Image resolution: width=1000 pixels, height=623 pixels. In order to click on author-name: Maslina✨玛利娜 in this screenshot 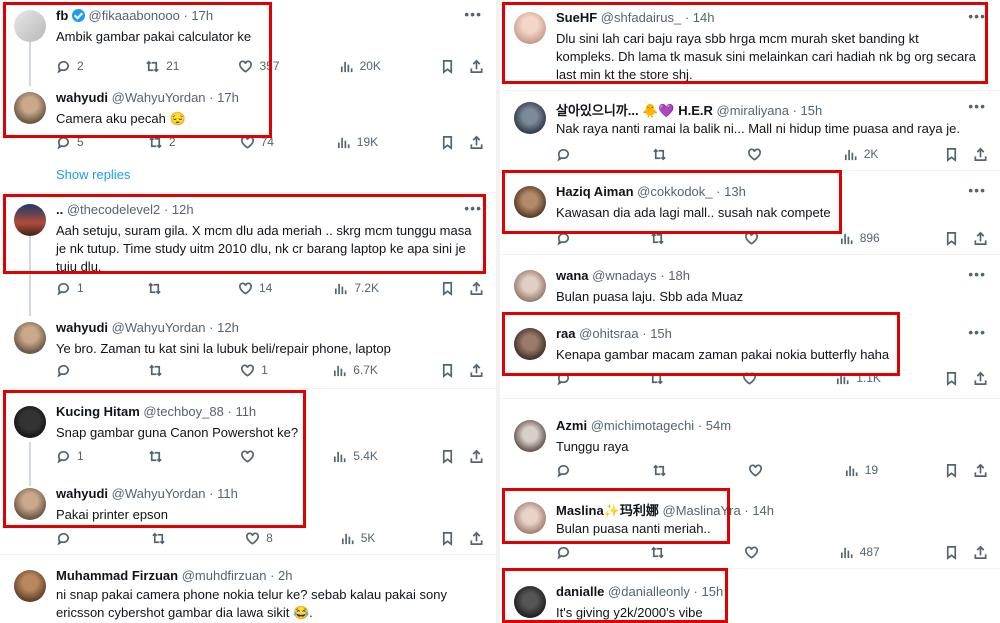, I will do `click(607, 510)`.